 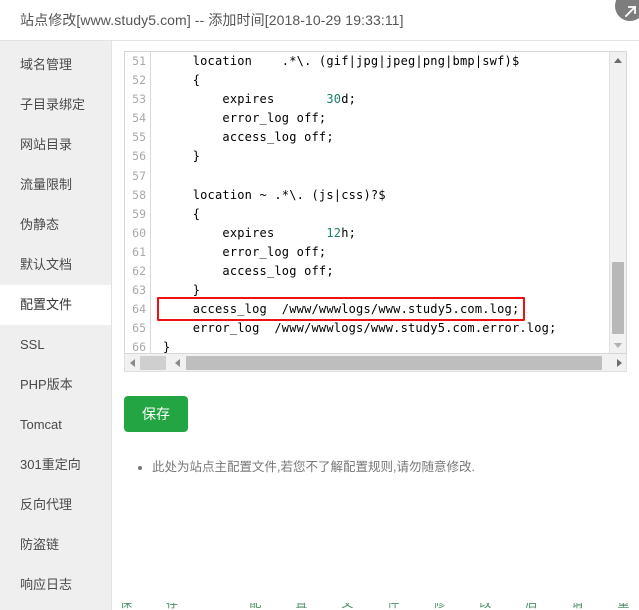 I want to click on notes-list: 此处为站点主配置文件,若您不了解配置规则,请勿随意修改., so click(x=375, y=467).